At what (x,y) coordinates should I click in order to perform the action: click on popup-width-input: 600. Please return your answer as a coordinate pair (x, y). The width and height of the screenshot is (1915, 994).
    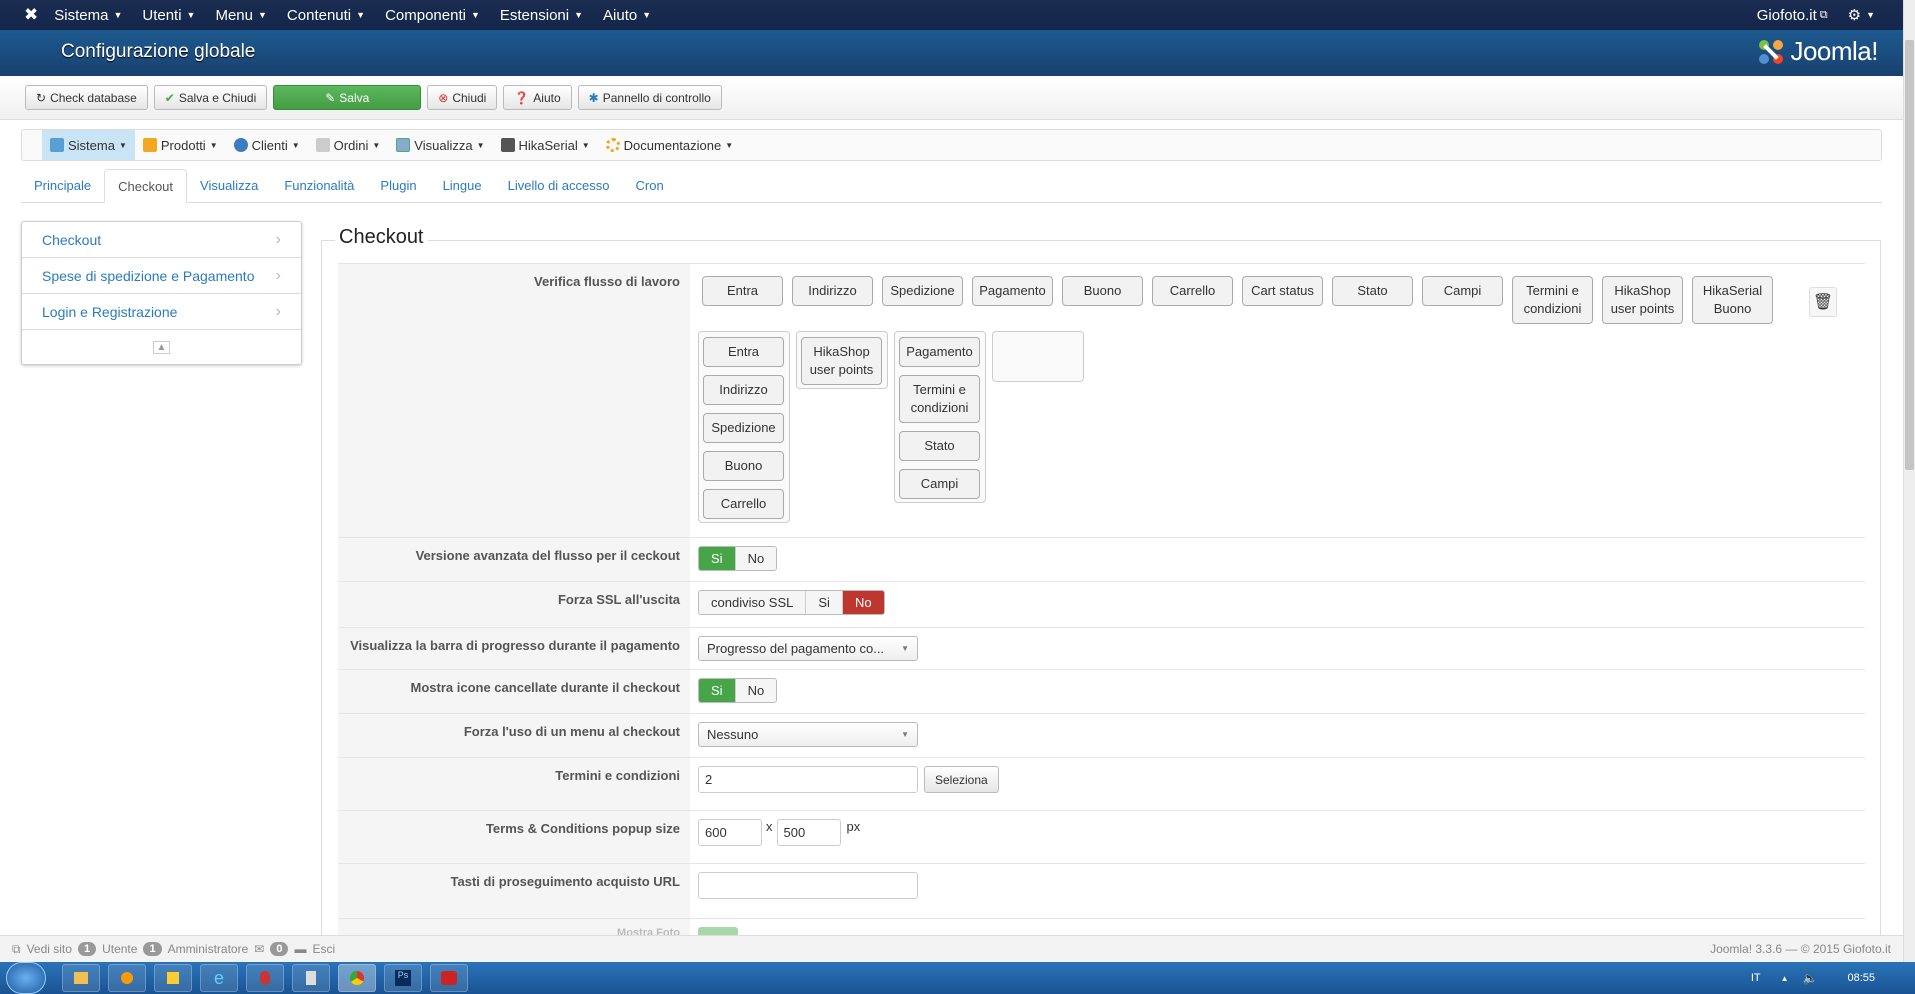
    Looking at the image, I should click on (730, 832).